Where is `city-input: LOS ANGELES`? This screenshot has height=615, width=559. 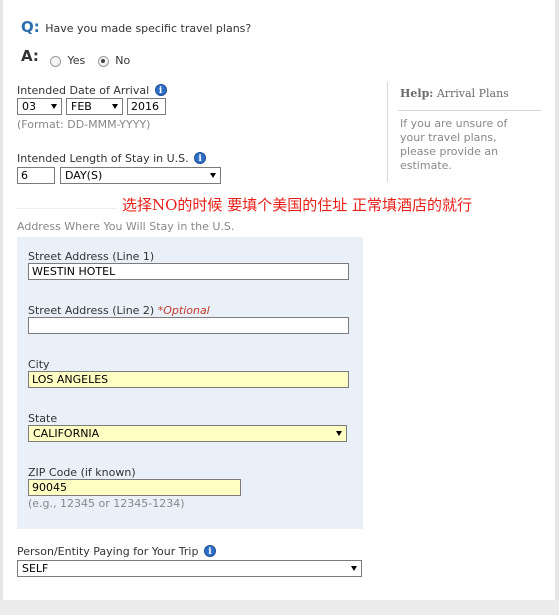
city-input: LOS ANGELES is located at coordinates (188, 379).